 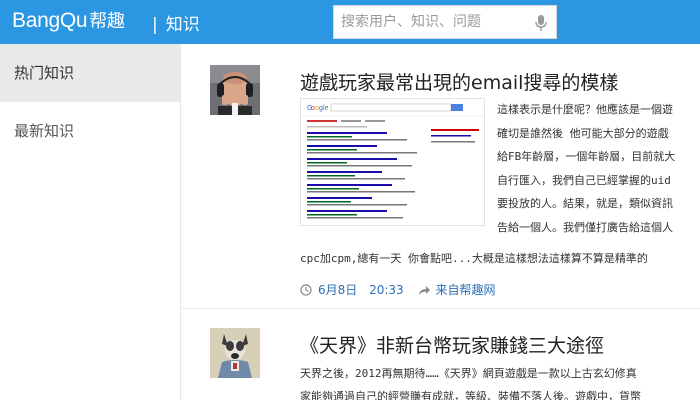 I want to click on sidebar-item-latest: 最新知识, so click(x=90, y=131).